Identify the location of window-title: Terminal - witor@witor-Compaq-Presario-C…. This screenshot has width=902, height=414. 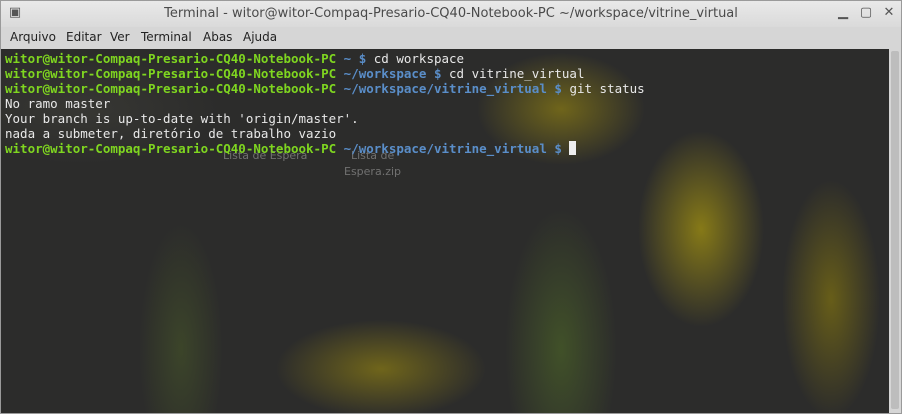
(451, 13).